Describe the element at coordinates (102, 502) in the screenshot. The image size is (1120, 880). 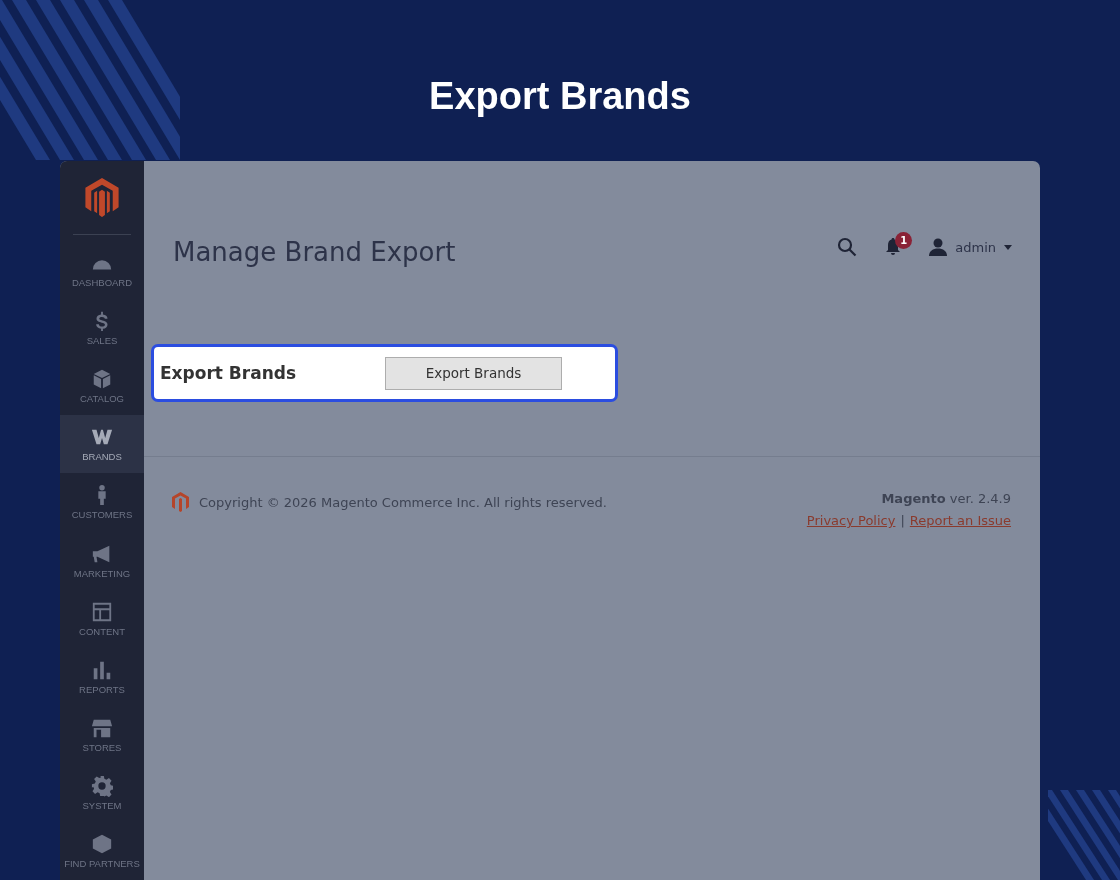
I see `sidebar-item: CUSTOMERS` at that location.